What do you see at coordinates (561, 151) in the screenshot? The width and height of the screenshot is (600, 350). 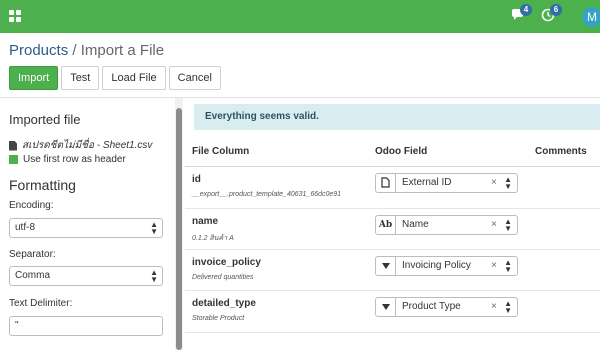 I see `comments-header: Comments` at bounding box center [561, 151].